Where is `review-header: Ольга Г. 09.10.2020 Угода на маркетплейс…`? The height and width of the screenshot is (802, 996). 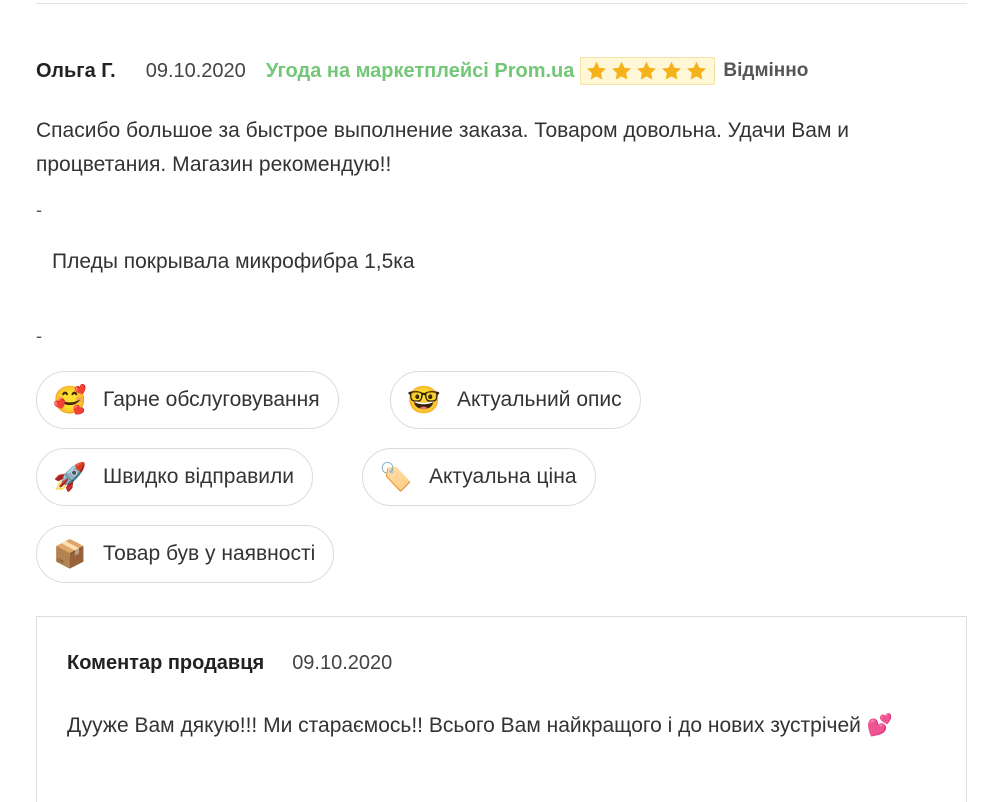
review-header: Ольга Г. 09.10.2020 Угода на маркетплейс… is located at coordinates (422, 71).